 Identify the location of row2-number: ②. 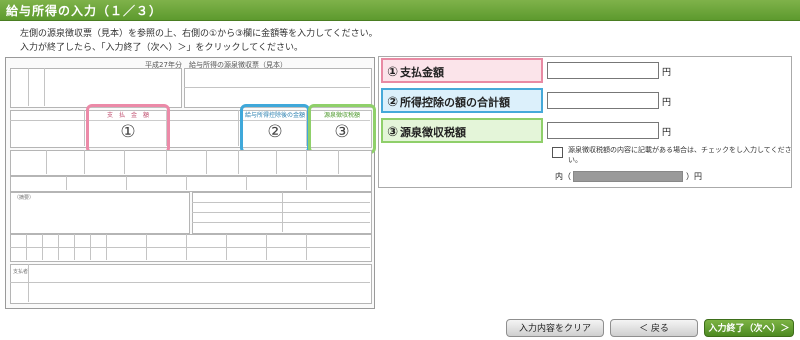
(393, 102).